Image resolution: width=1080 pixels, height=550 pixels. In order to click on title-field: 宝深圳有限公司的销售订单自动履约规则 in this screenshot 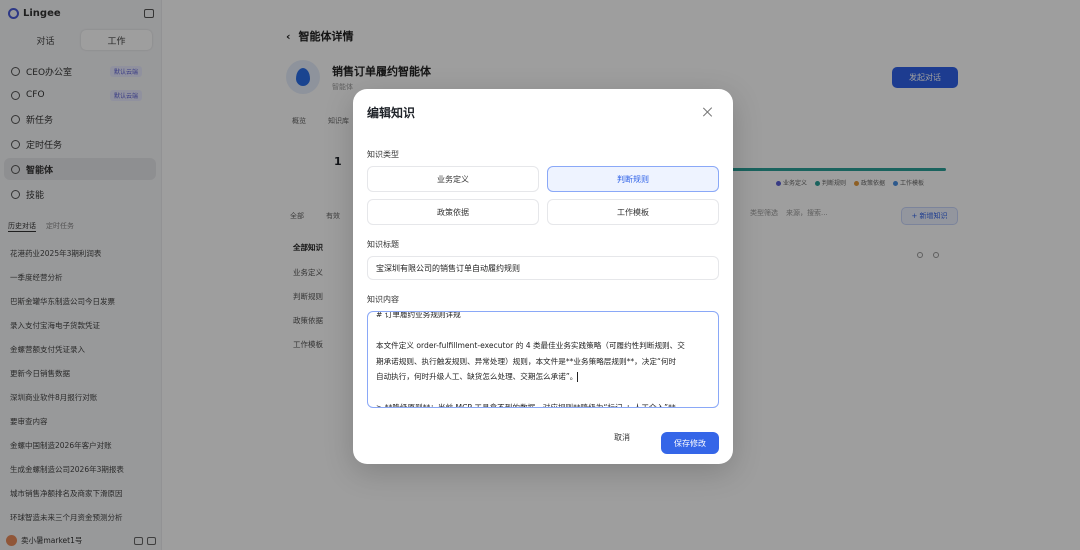, I will do `click(543, 268)`.